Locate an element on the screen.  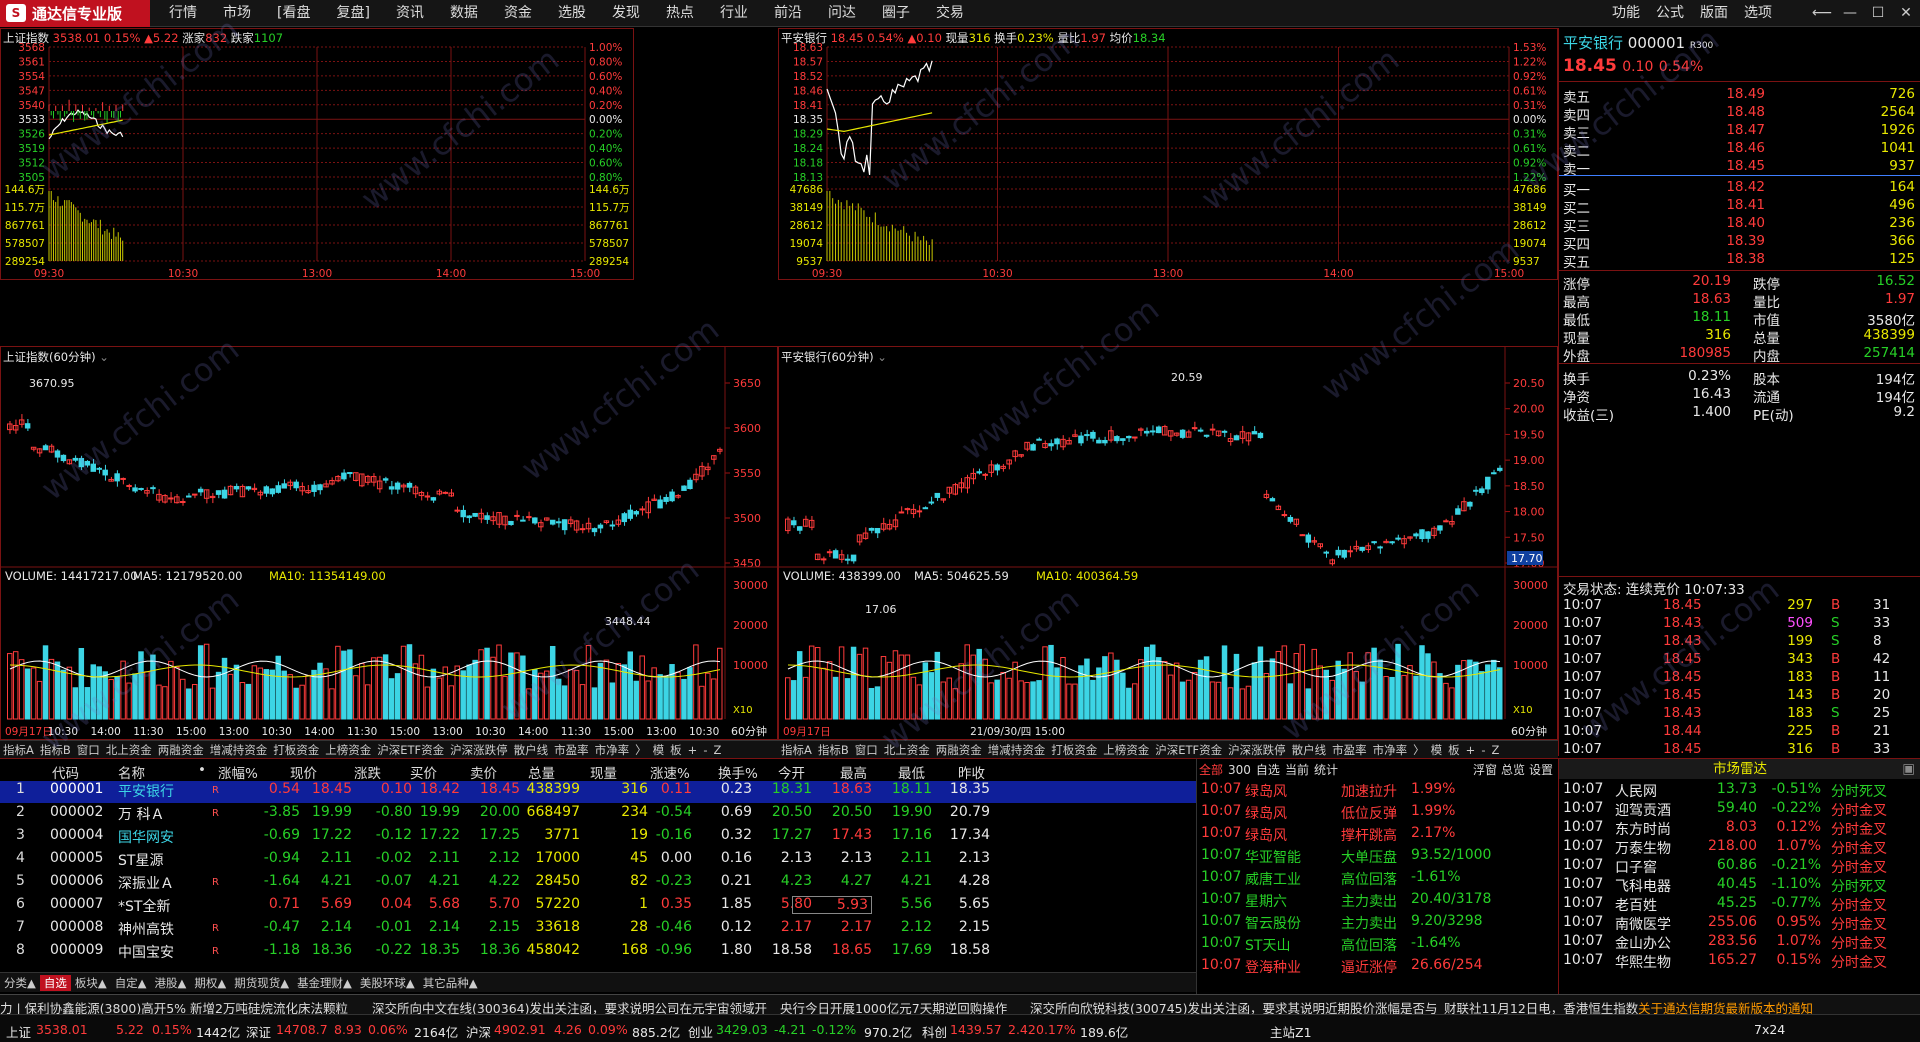
ask-level: 卖五 18.49 726 is located at coordinates (1739, 96).